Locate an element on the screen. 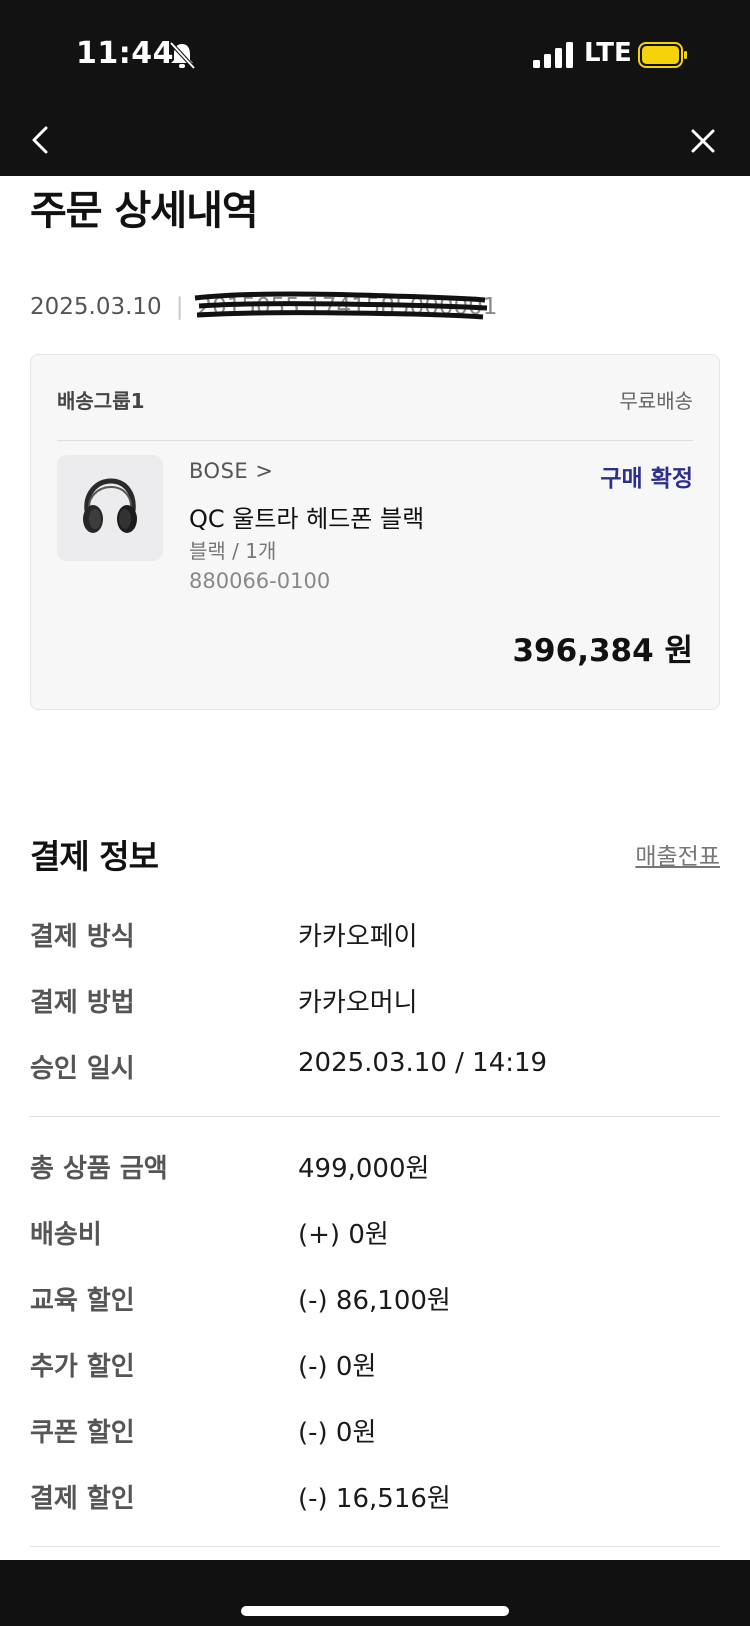 The height and width of the screenshot is (1626, 750). redaction-scribble is located at coordinates (341, 305).